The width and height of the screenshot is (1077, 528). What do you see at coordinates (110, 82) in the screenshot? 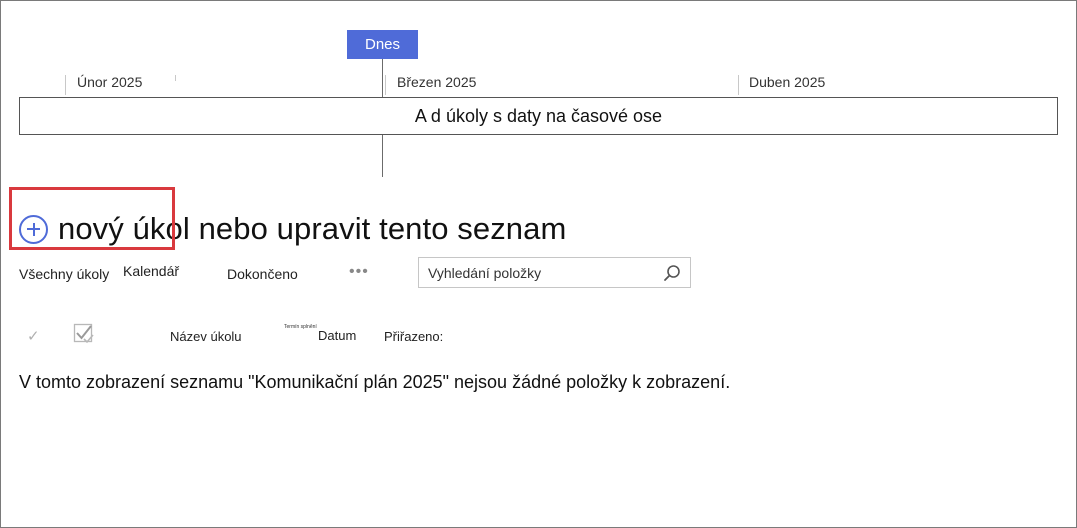
I see `month-label-feb: Únor 2025` at bounding box center [110, 82].